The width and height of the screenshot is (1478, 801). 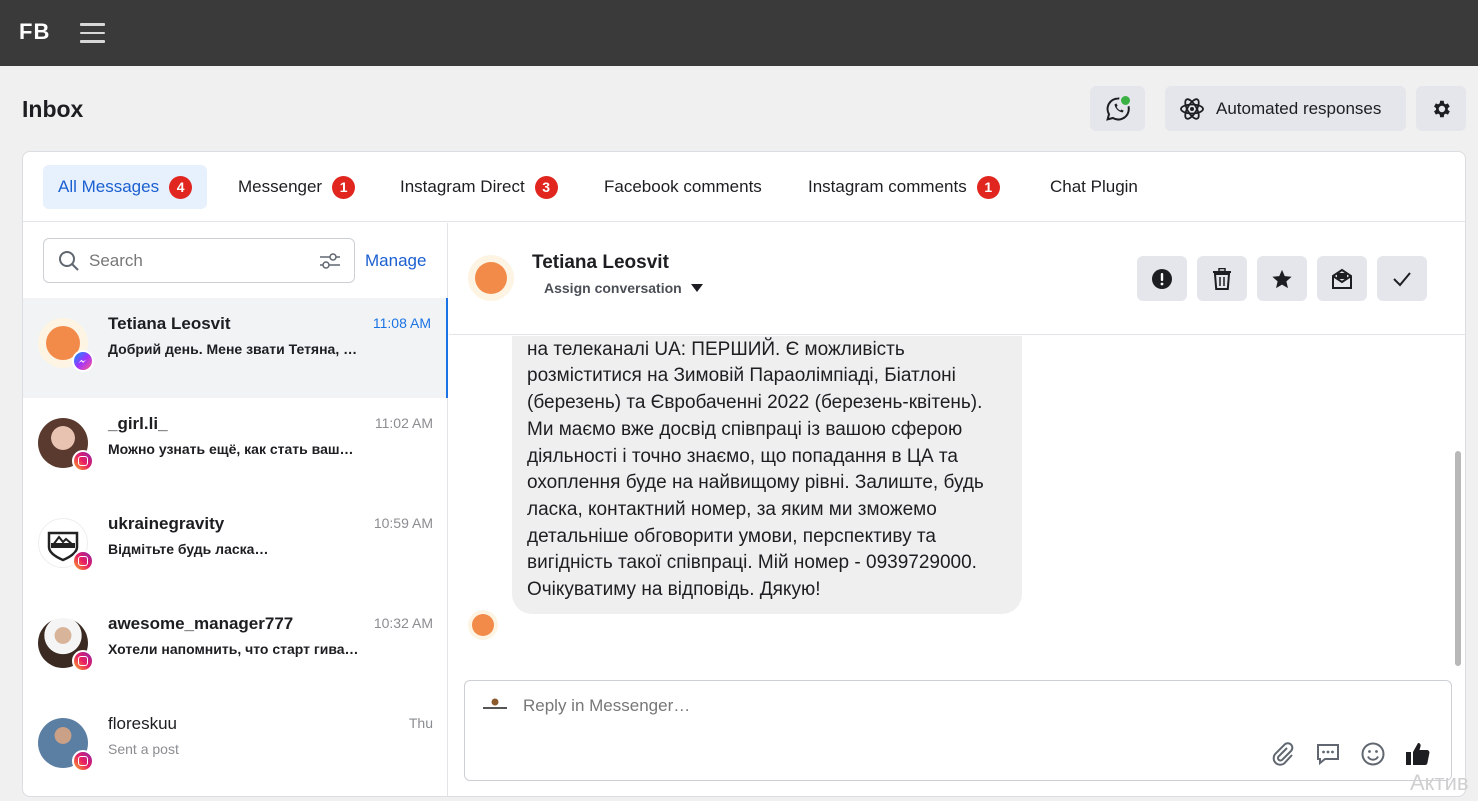 I want to click on alert-icon, so click(x=1162, y=278).